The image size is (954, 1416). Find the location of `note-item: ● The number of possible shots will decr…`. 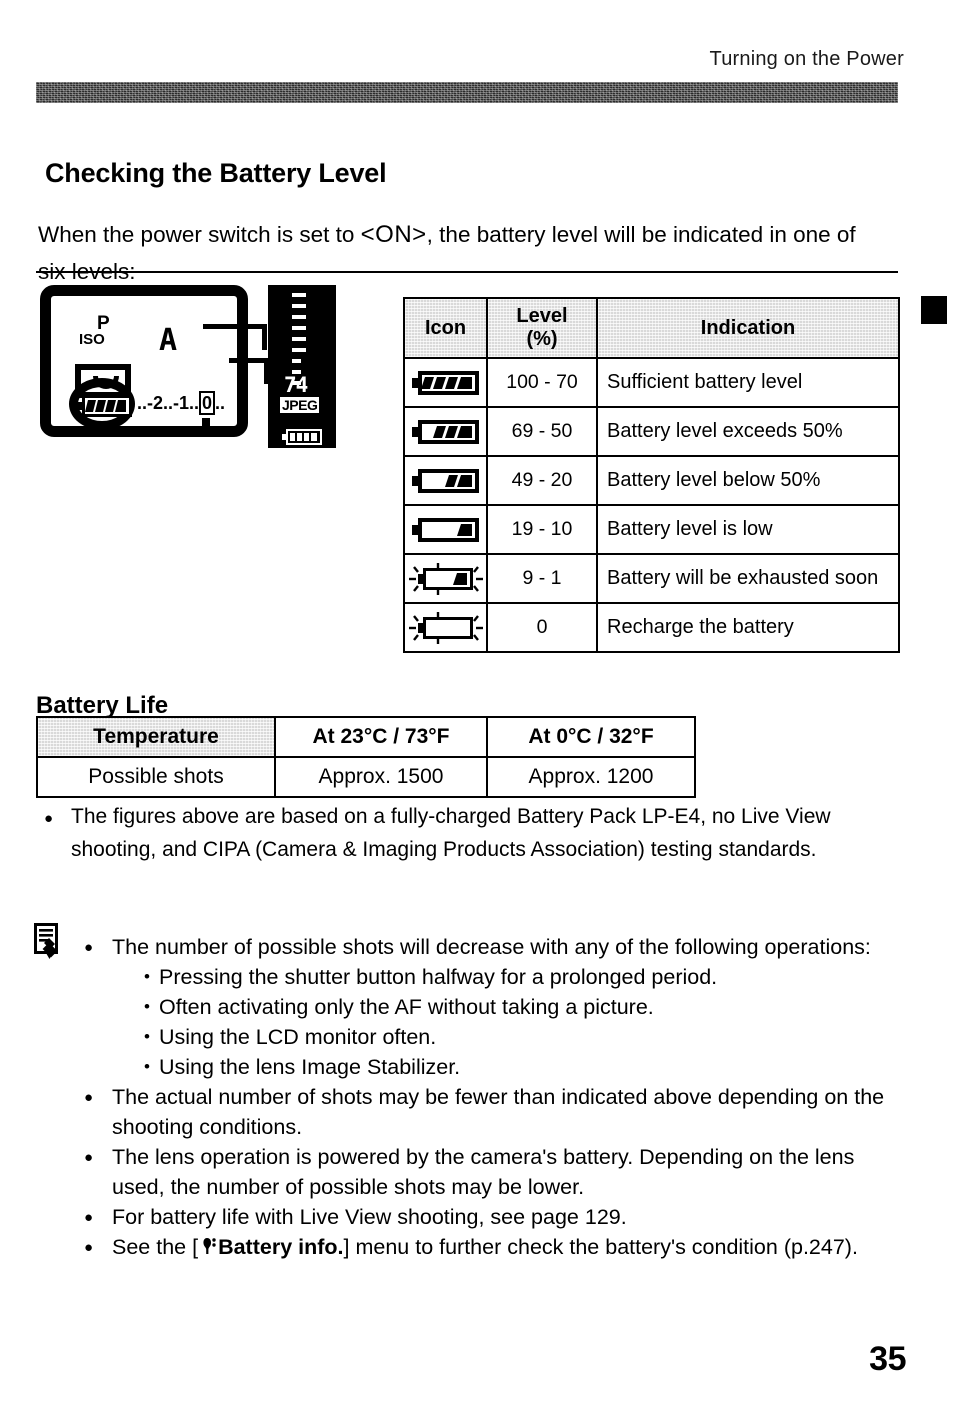

note-item: ● The number of possible shots will decr… is located at coordinates (494, 1007).